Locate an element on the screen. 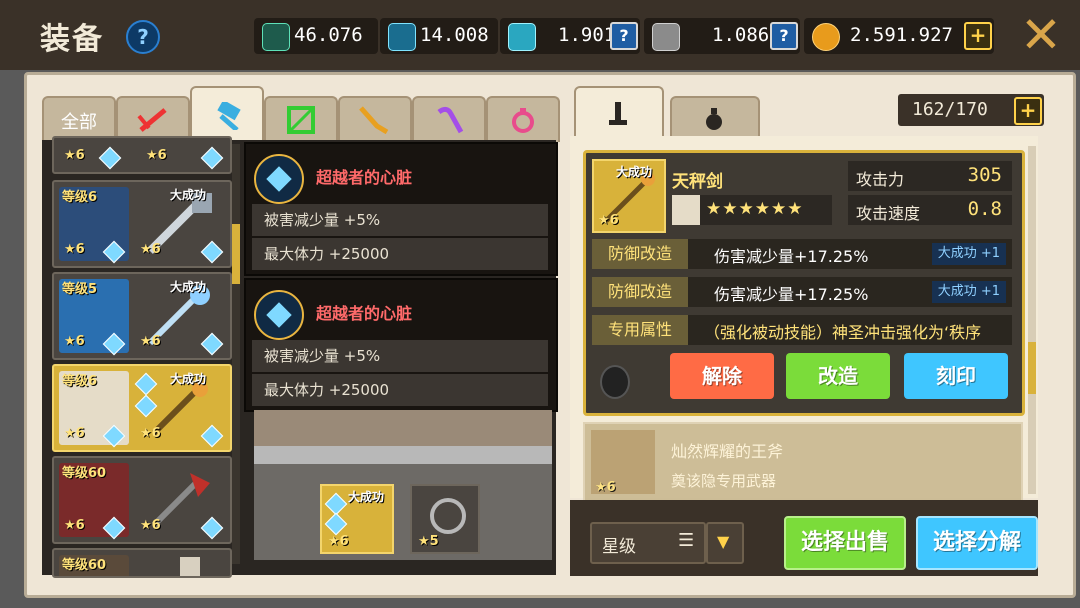 This screenshot has height=608, width=1080. inventory-count-value: 162/170 is located at coordinates (950, 109).